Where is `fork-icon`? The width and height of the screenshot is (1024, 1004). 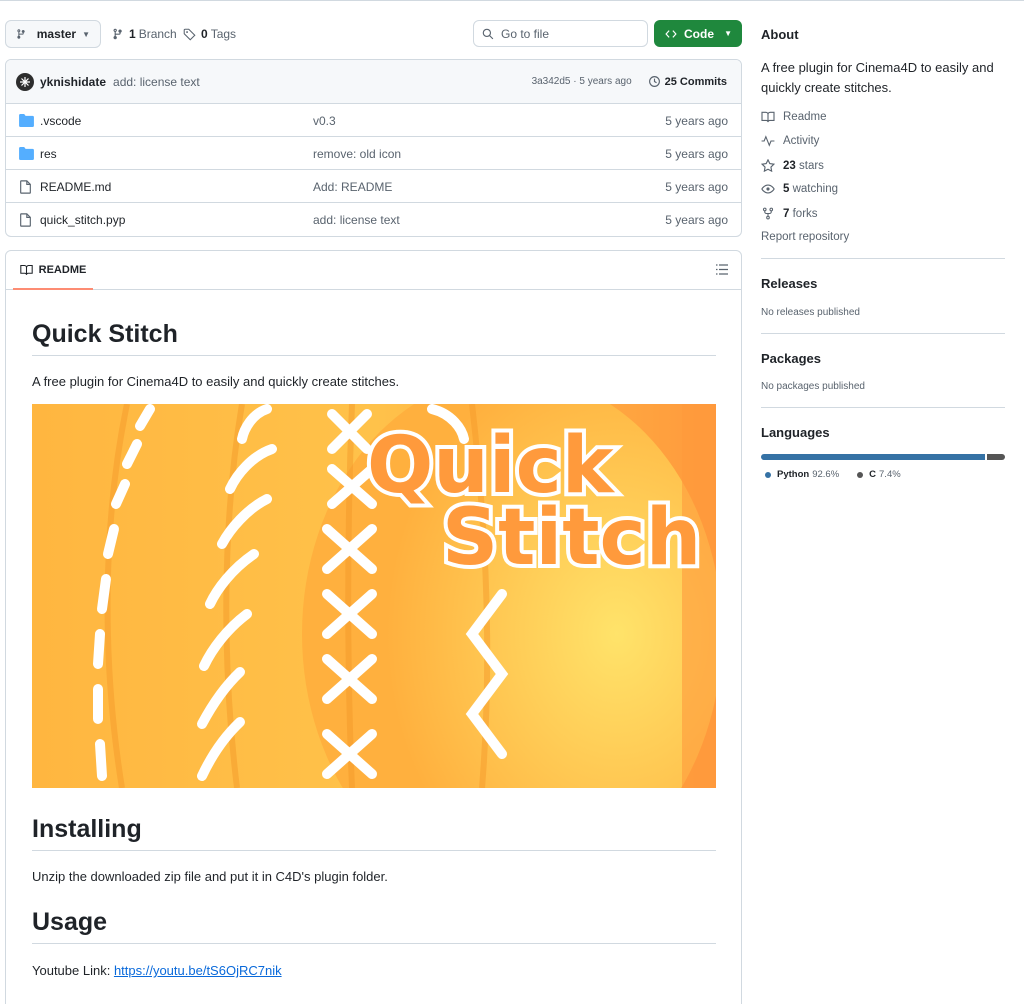
fork-icon is located at coordinates (768, 213).